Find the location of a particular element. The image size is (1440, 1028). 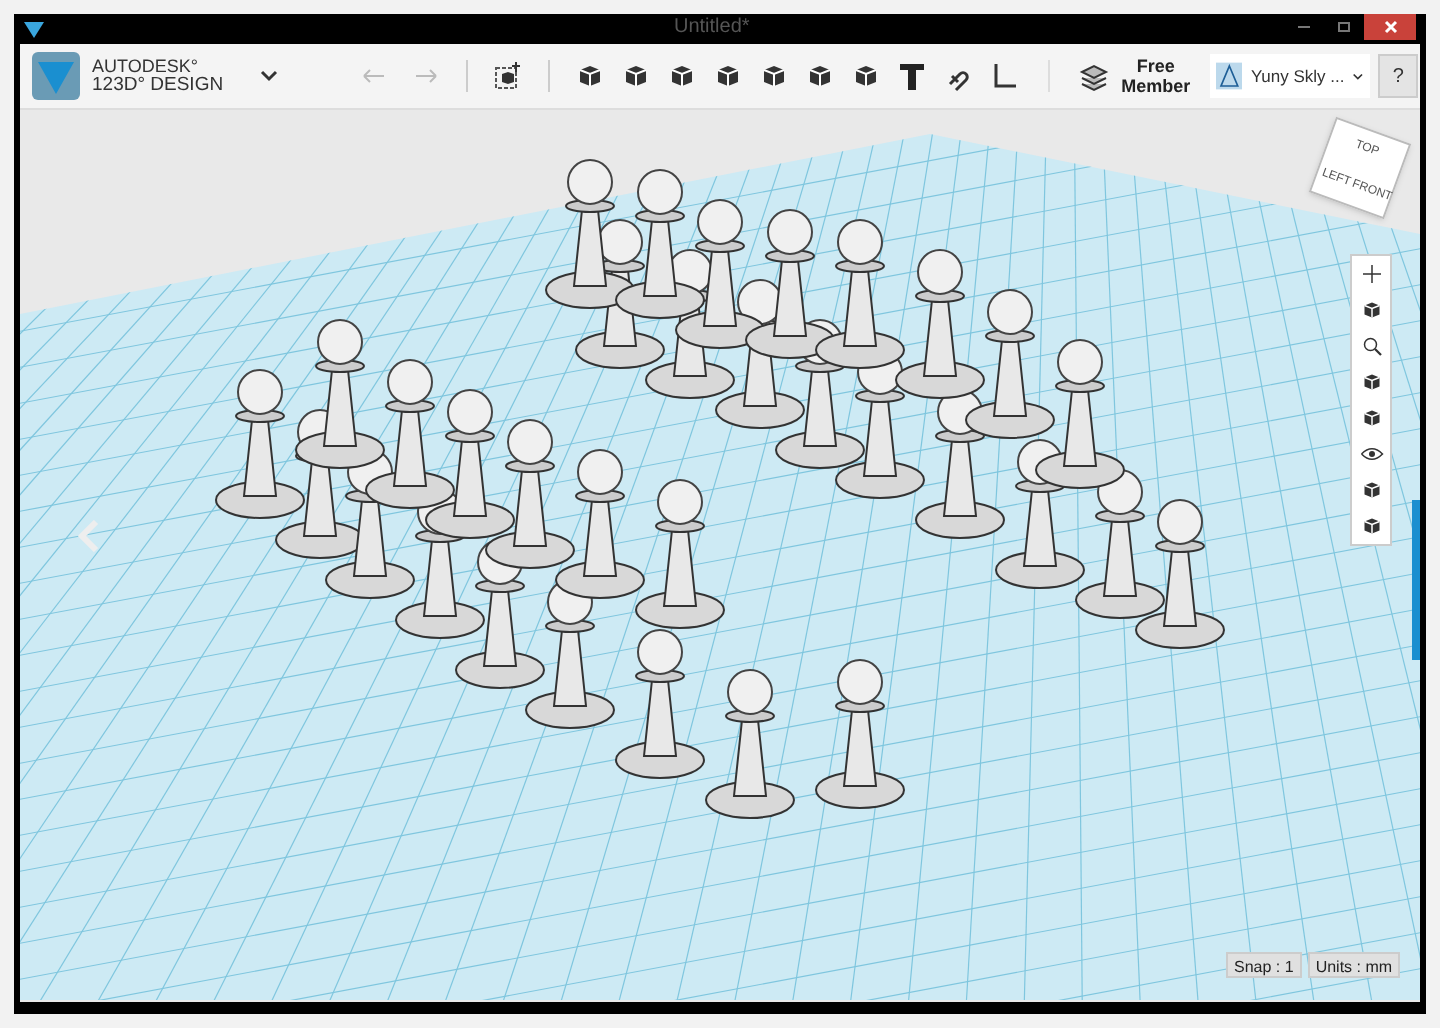

text-icon is located at coordinates (911, 76).